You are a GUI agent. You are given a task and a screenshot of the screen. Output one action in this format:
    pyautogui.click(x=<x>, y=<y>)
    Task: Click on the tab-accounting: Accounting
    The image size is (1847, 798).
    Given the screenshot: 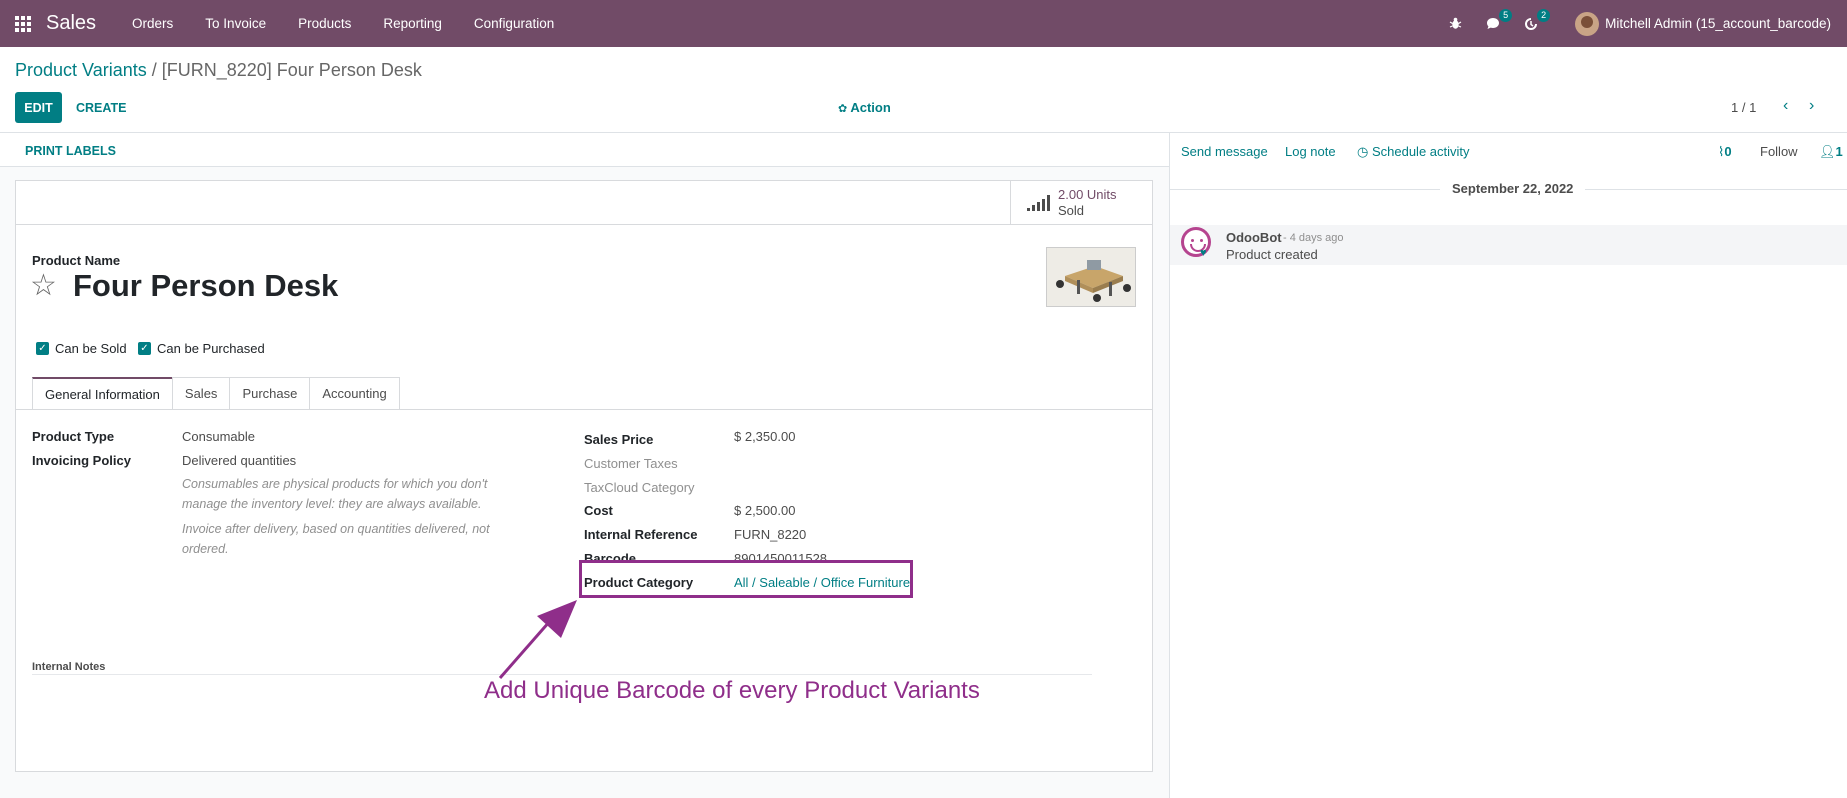 What is the action you would take?
    pyautogui.click(x=354, y=393)
    